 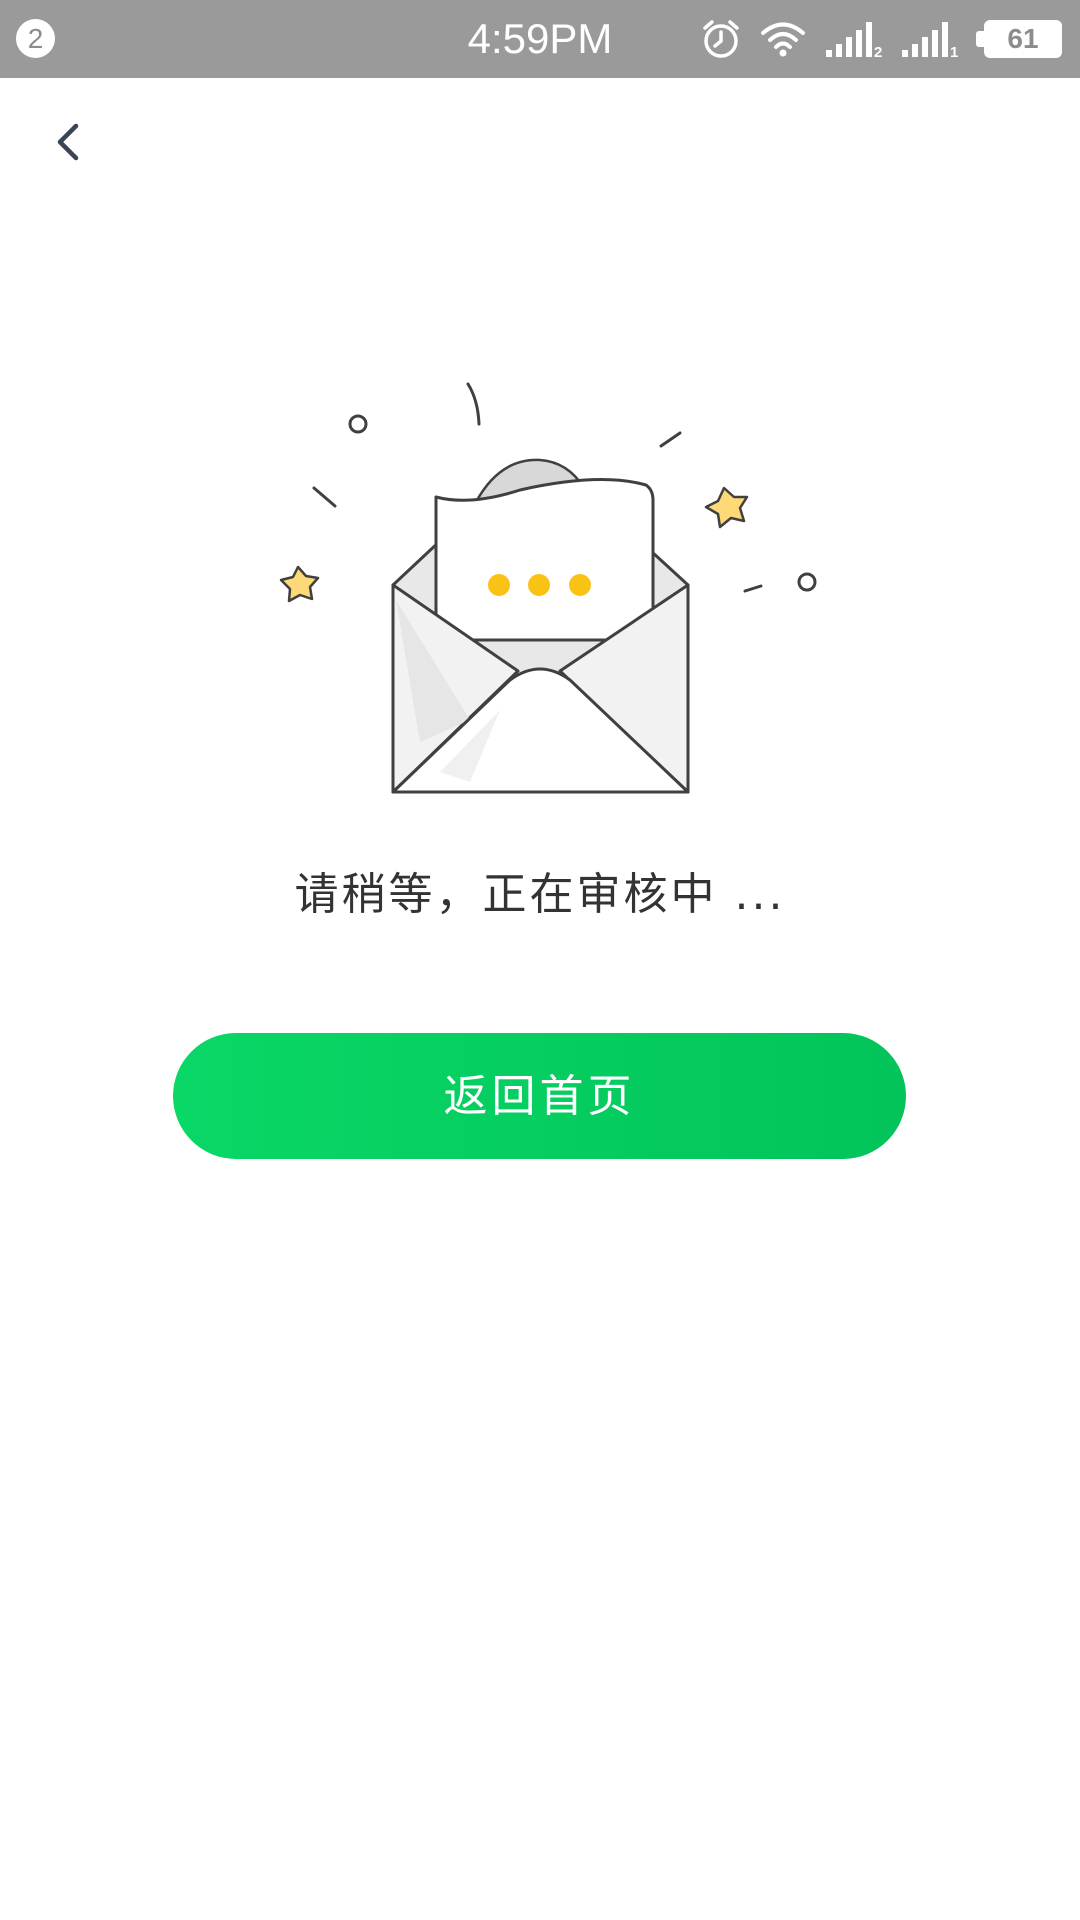 I want to click on battery-icon: 61, so click(x=1019, y=39).